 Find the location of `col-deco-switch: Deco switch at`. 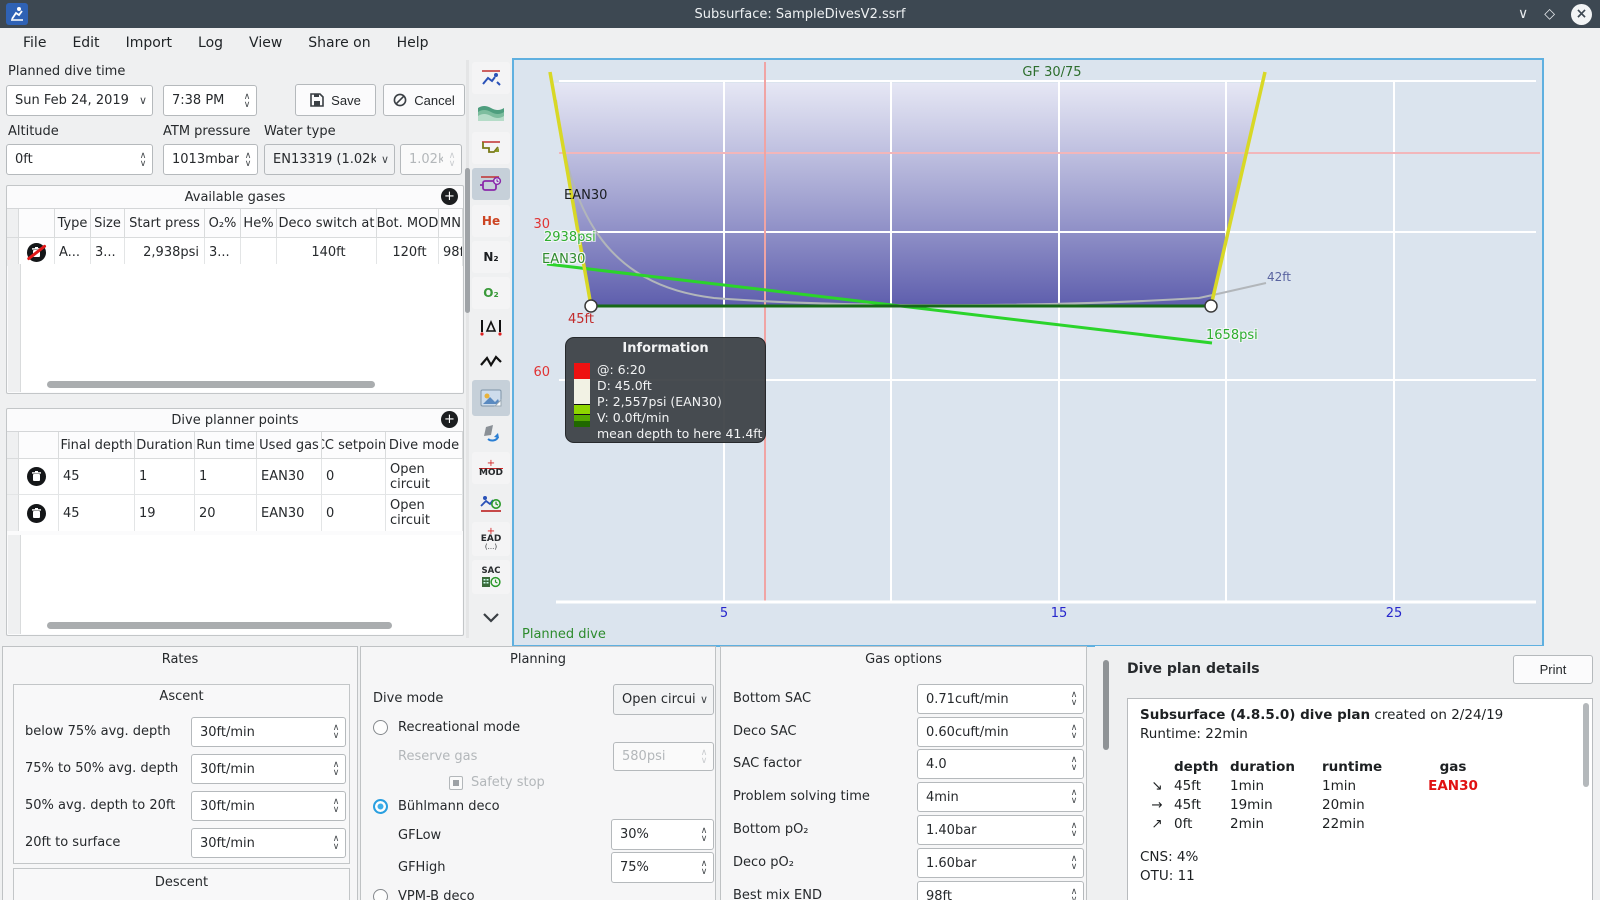

col-deco-switch: Deco switch at is located at coordinates (327, 223).